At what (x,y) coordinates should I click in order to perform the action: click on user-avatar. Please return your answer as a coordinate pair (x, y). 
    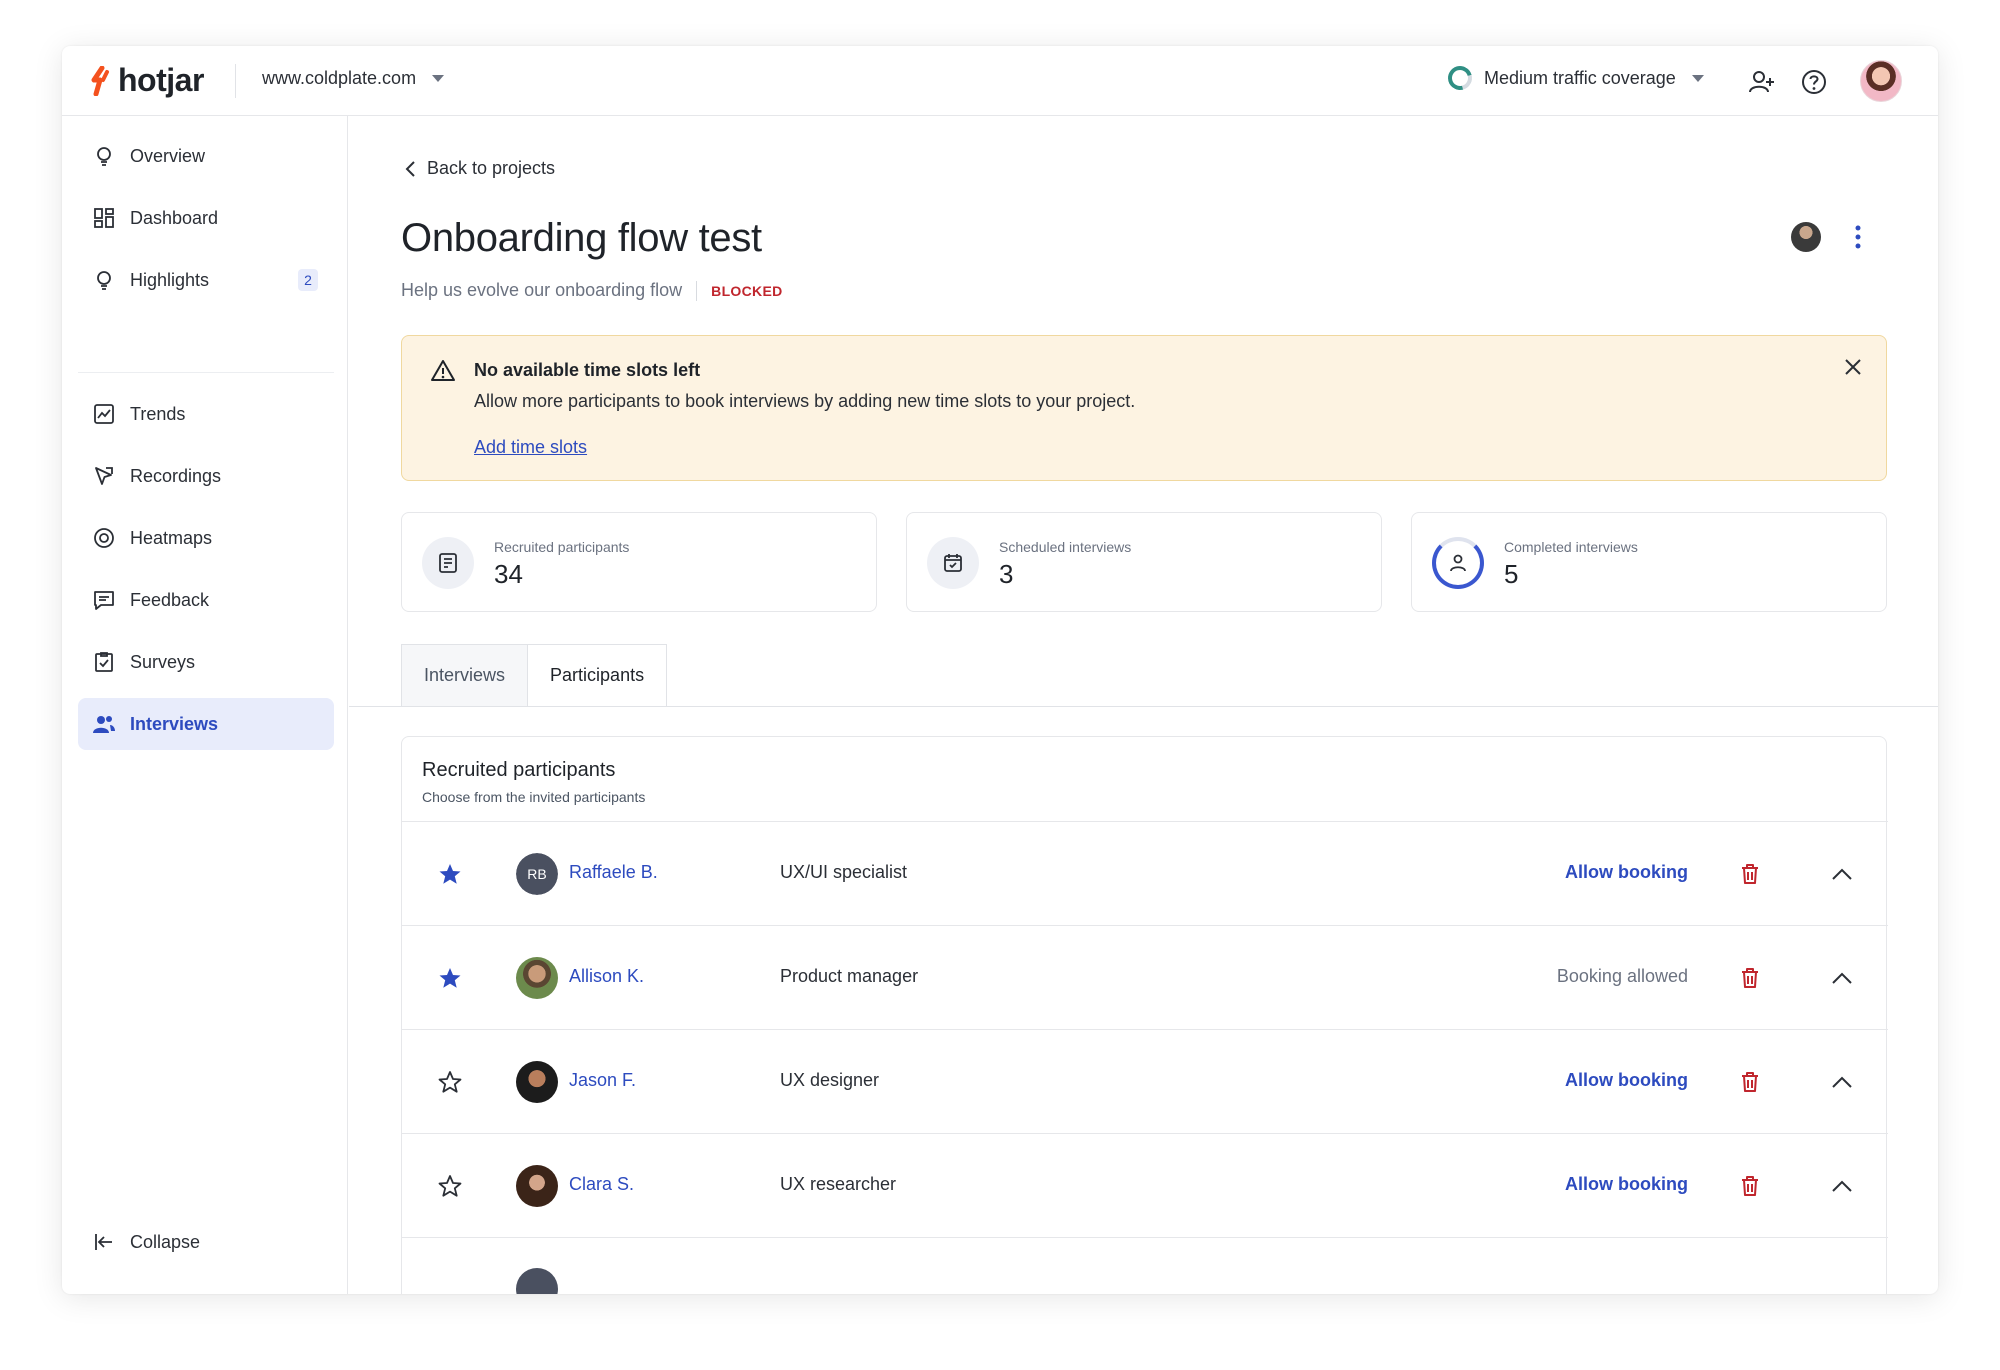
    Looking at the image, I should click on (1881, 81).